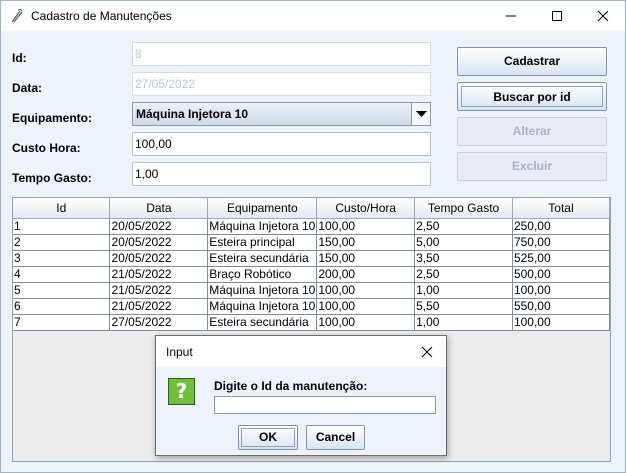  I want to click on column-header-tempo-gasto: Tempo Gasto, so click(463, 208).